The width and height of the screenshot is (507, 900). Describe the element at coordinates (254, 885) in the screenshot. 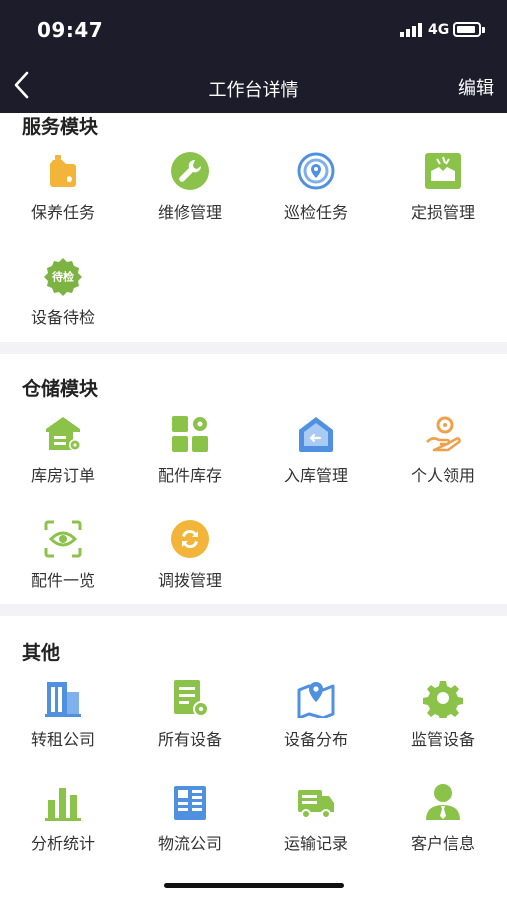

I see `home-indicator` at that location.